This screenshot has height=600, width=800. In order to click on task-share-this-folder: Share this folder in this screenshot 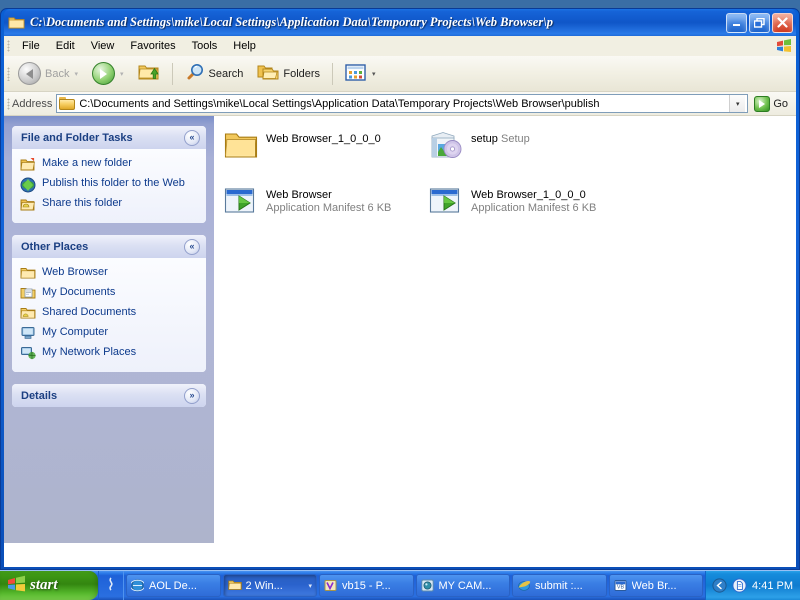, I will do `click(109, 205)`.